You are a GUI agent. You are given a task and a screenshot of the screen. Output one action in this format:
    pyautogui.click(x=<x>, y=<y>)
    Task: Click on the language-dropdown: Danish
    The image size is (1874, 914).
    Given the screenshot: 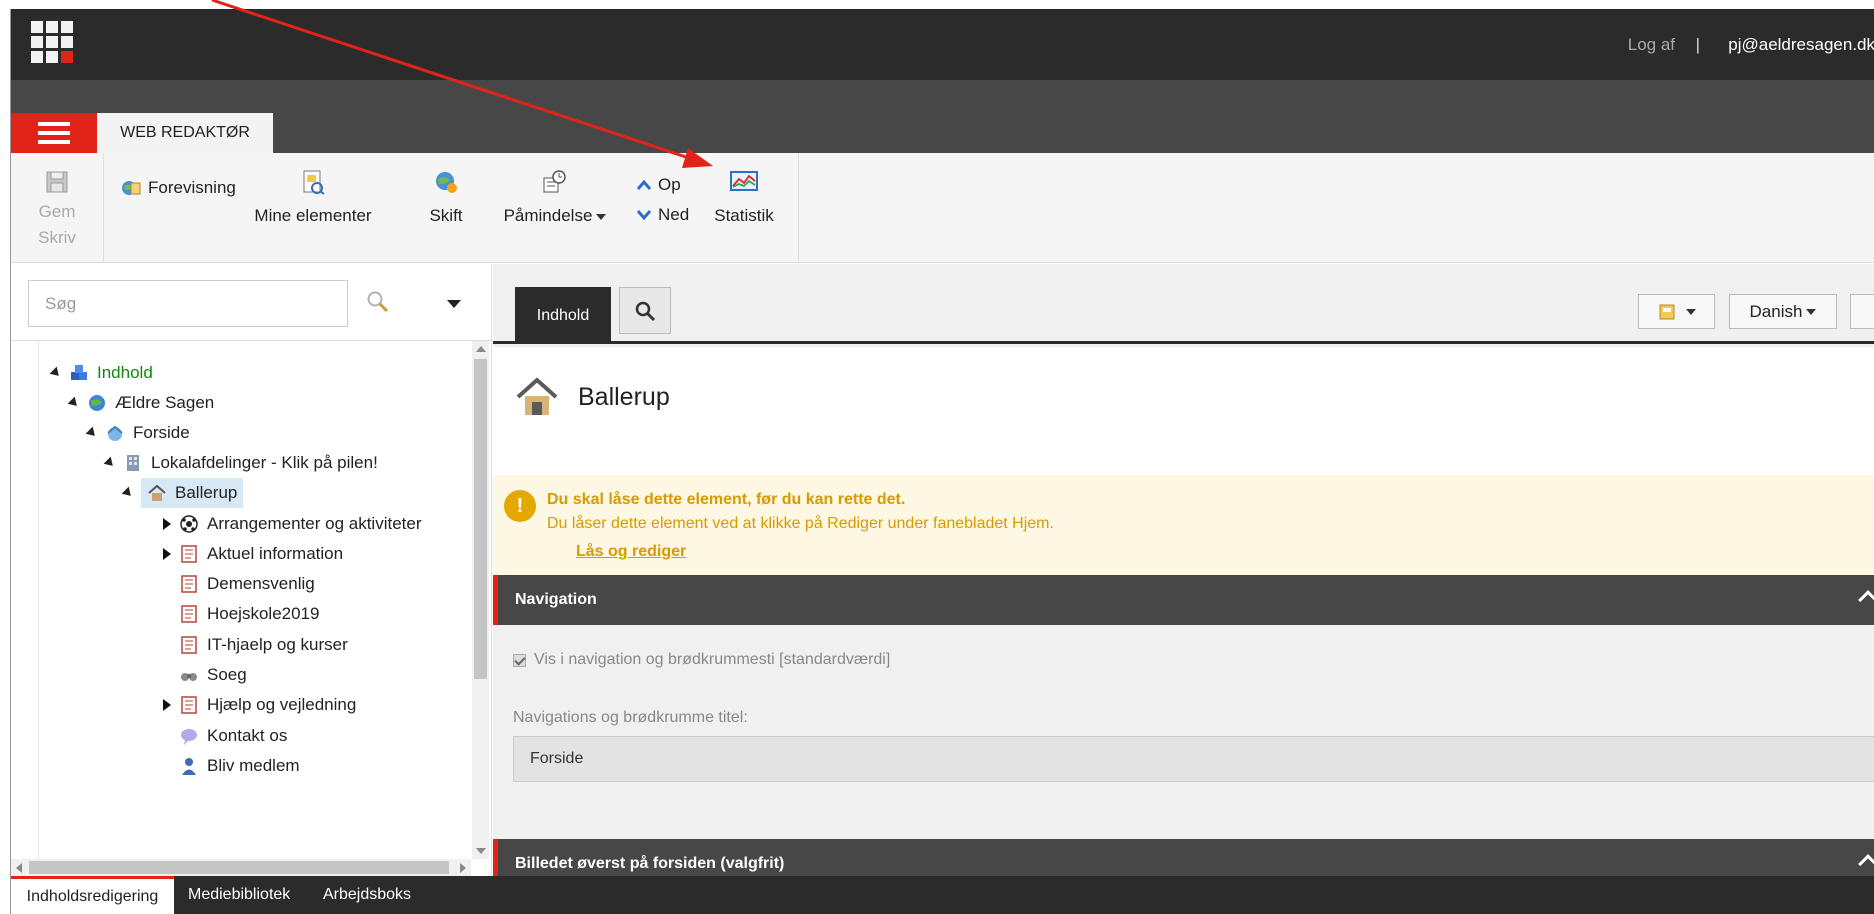 What is the action you would take?
    pyautogui.click(x=1783, y=311)
    